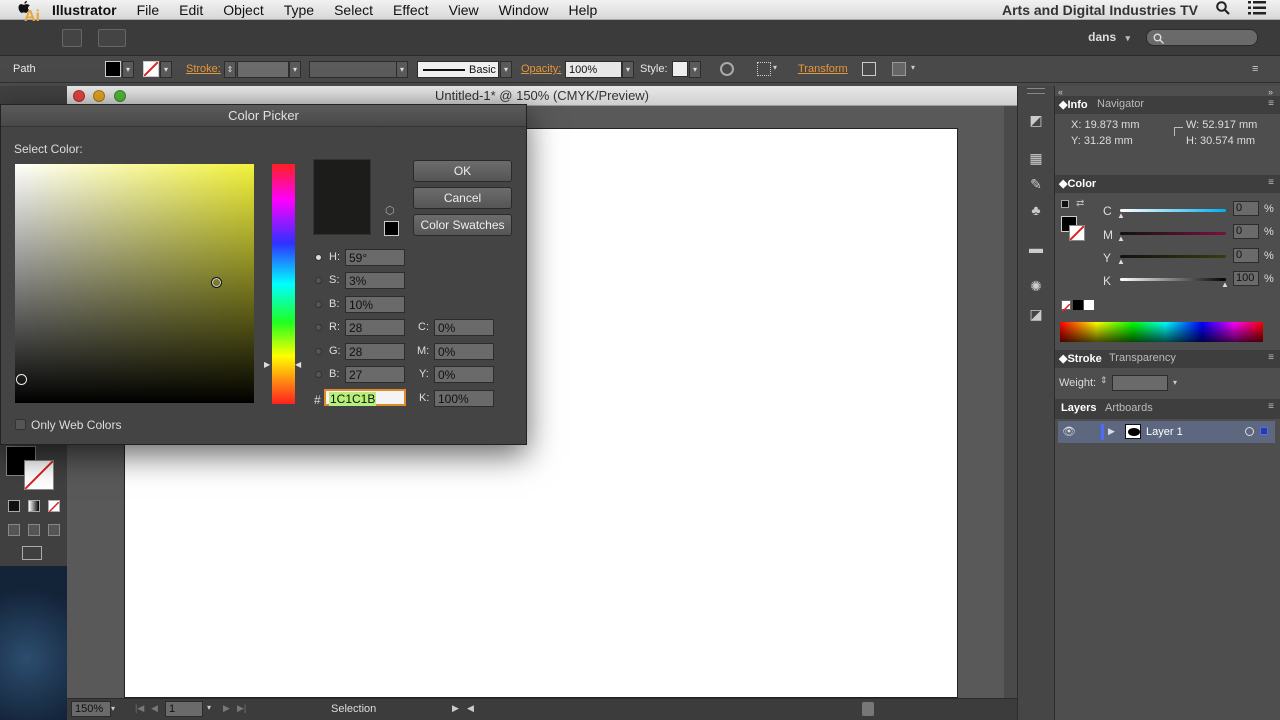  What do you see at coordinates (318, 257) in the screenshot?
I see `h-radio` at bounding box center [318, 257].